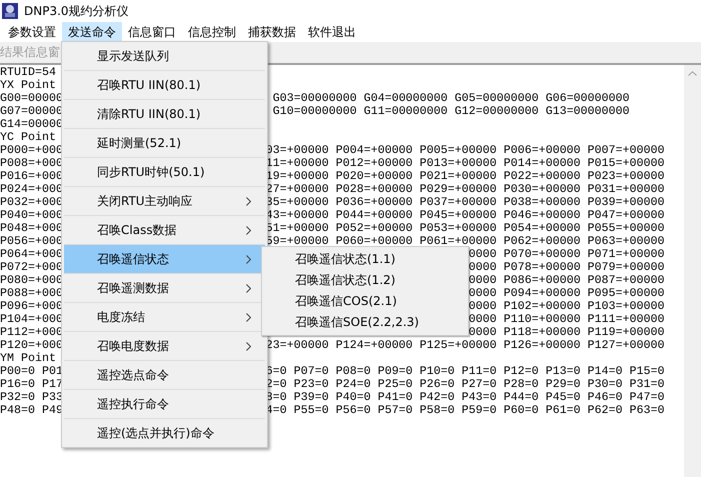 The image size is (701, 477). I want to click on console-text: 03=+00000 P004=+00000 P005=+00000 P006=+00000 P007=+00000, so click(465, 150).